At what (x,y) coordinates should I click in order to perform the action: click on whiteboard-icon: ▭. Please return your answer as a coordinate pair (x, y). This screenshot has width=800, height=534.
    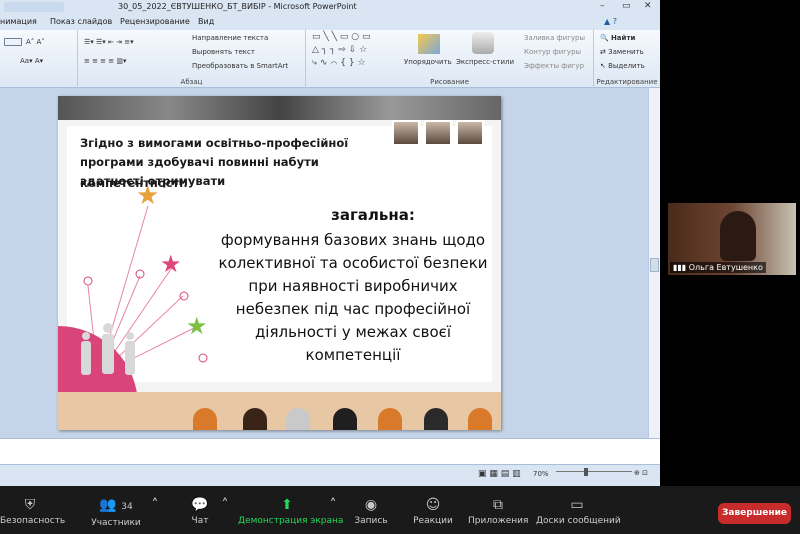
    Looking at the image, I should click on (577, 505).